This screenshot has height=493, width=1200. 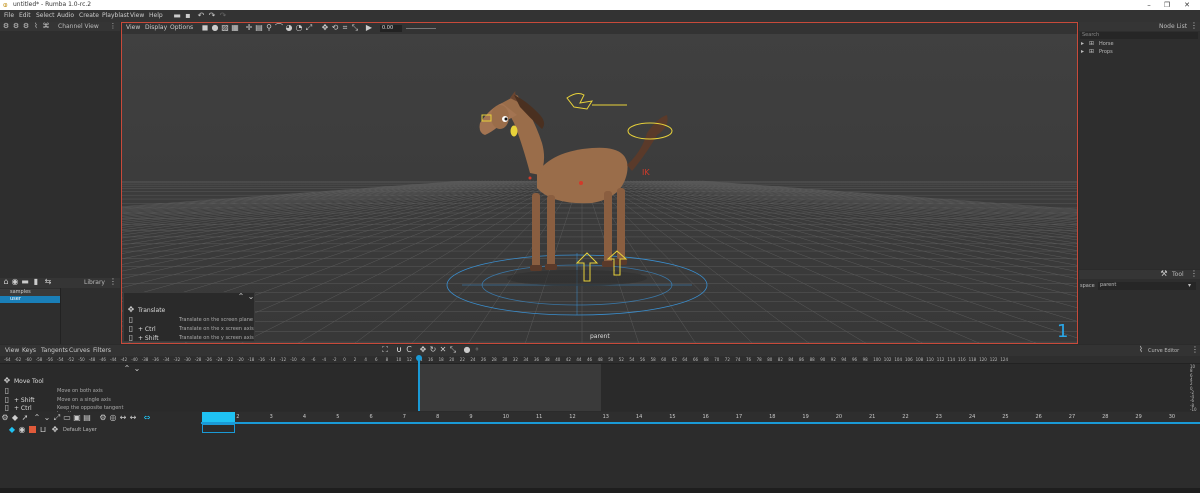 I want to click on menu-file: File, so click(x=9, y=15).